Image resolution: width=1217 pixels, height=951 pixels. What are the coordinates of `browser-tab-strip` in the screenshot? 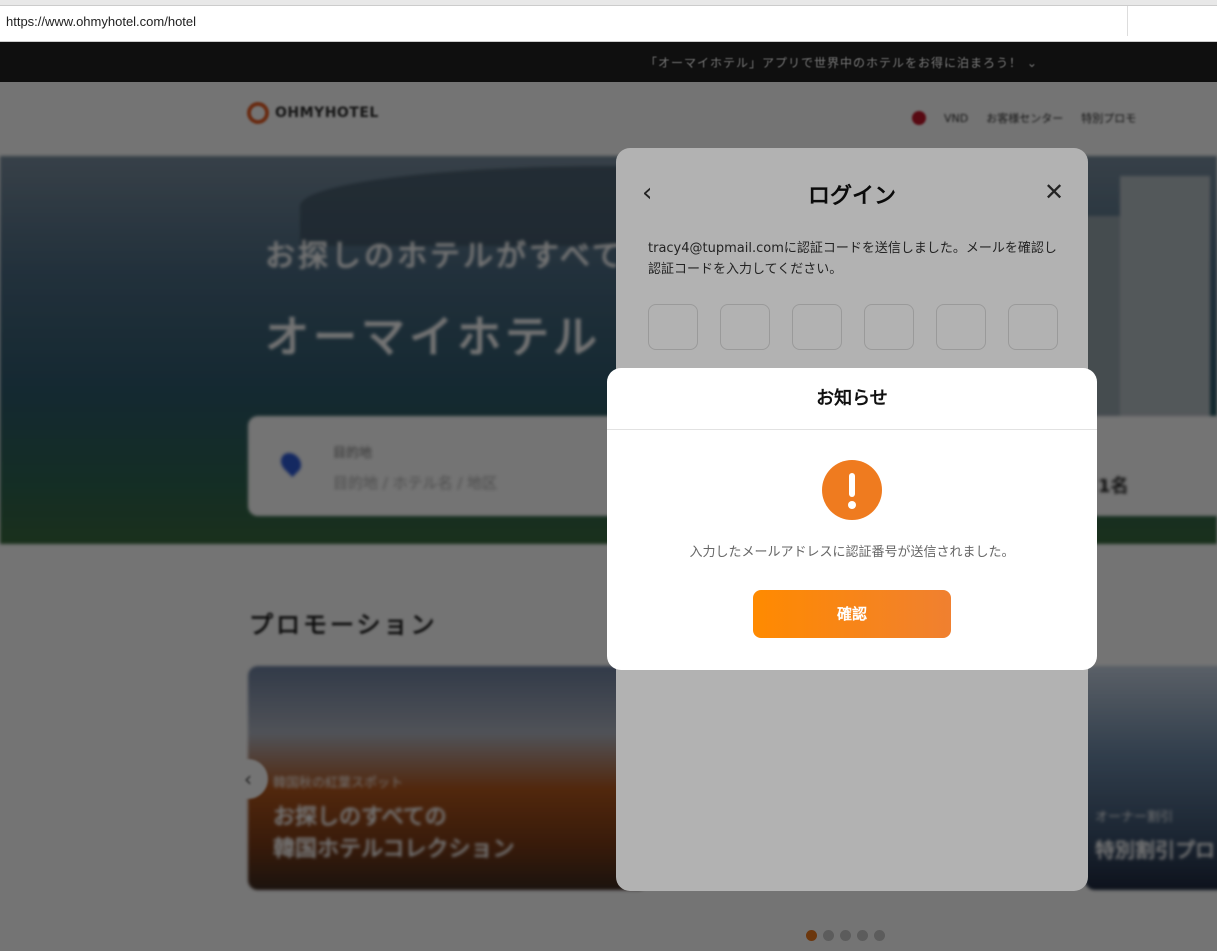 It's located at (608, 3).